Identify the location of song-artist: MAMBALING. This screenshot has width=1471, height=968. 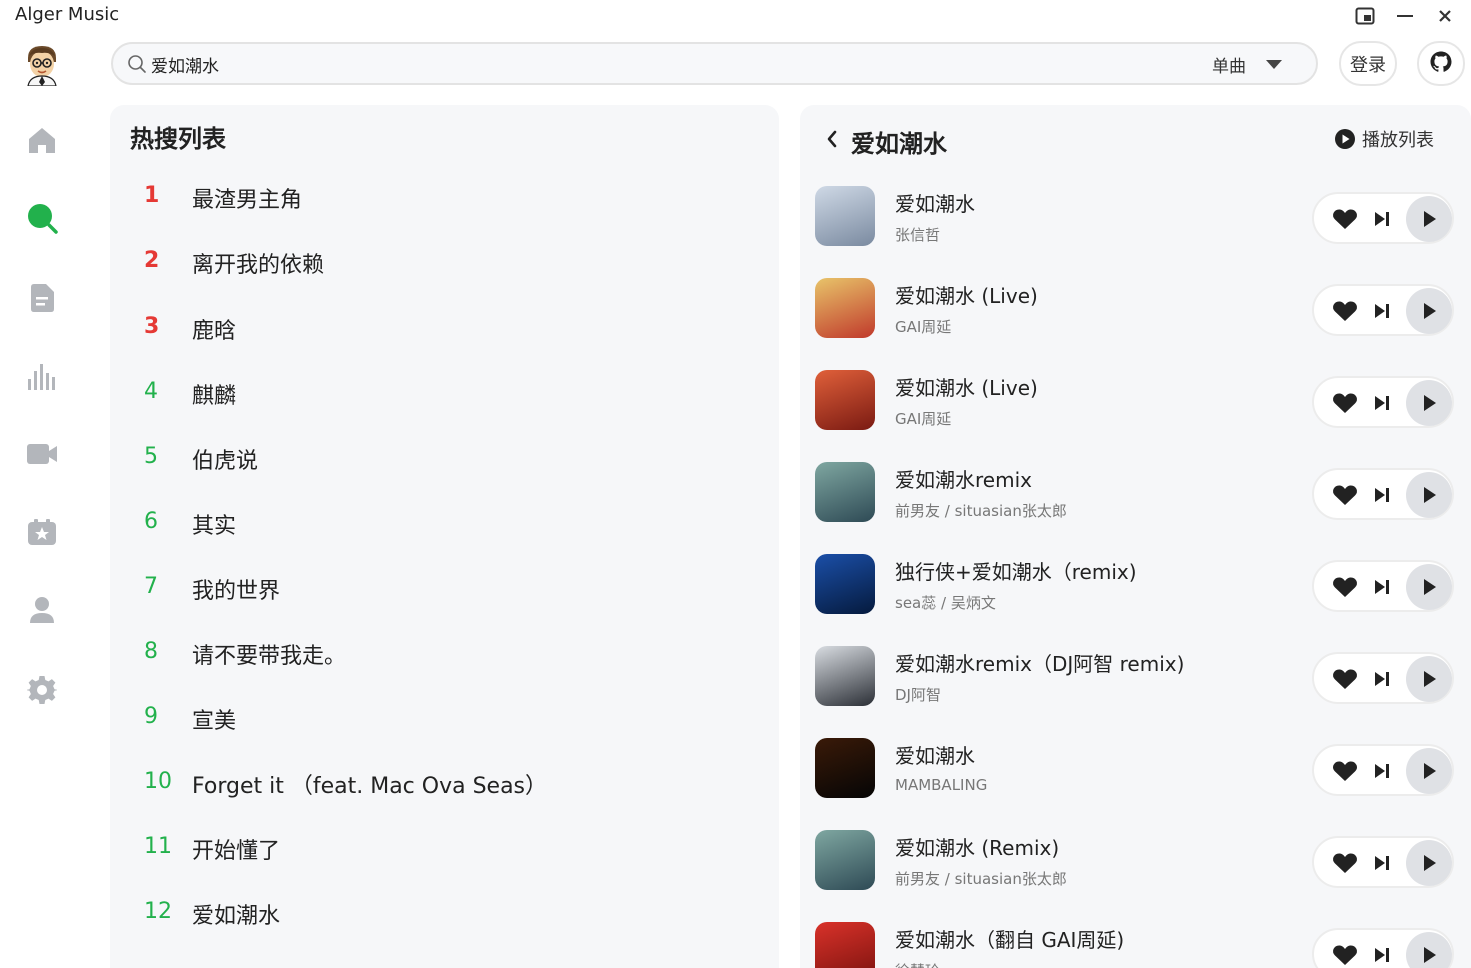
(941, 785).